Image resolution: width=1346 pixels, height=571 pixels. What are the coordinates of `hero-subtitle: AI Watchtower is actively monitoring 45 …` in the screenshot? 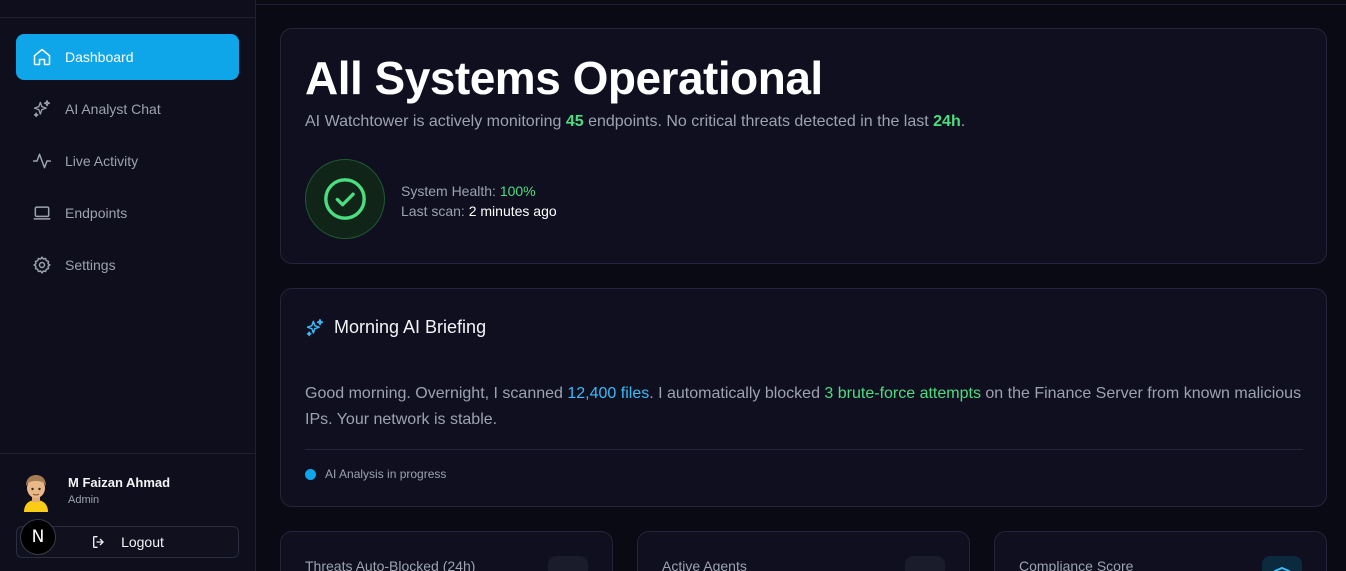 It's located at (635, 122).